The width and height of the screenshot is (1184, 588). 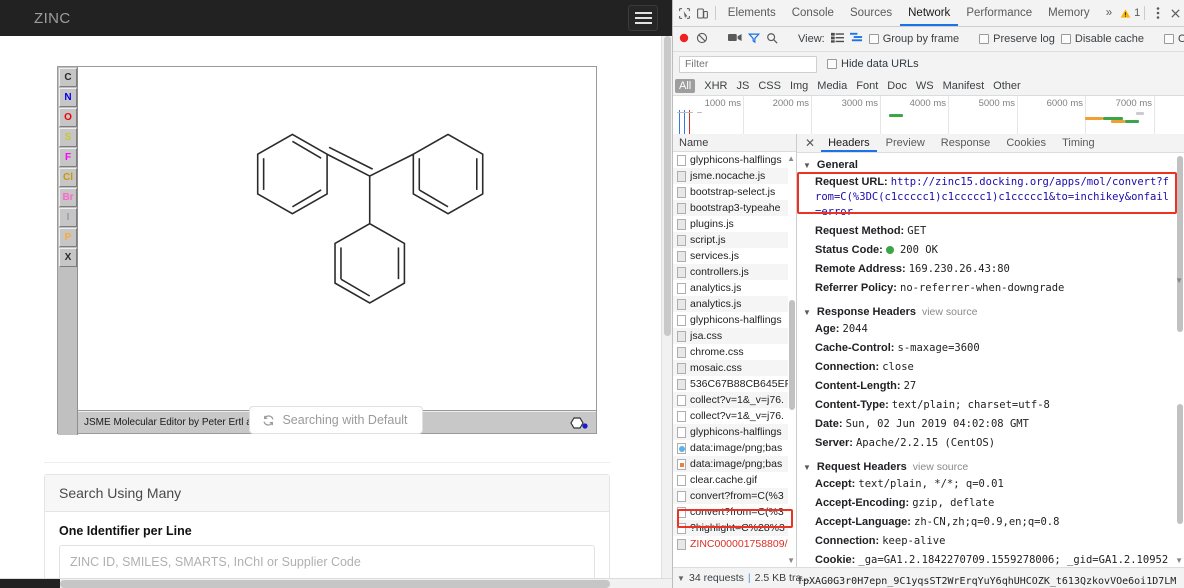 What do you see at coordinates (734, 336) in the screenshot?
I see `list-item: jsa.css` at bounding box center [734, 336].